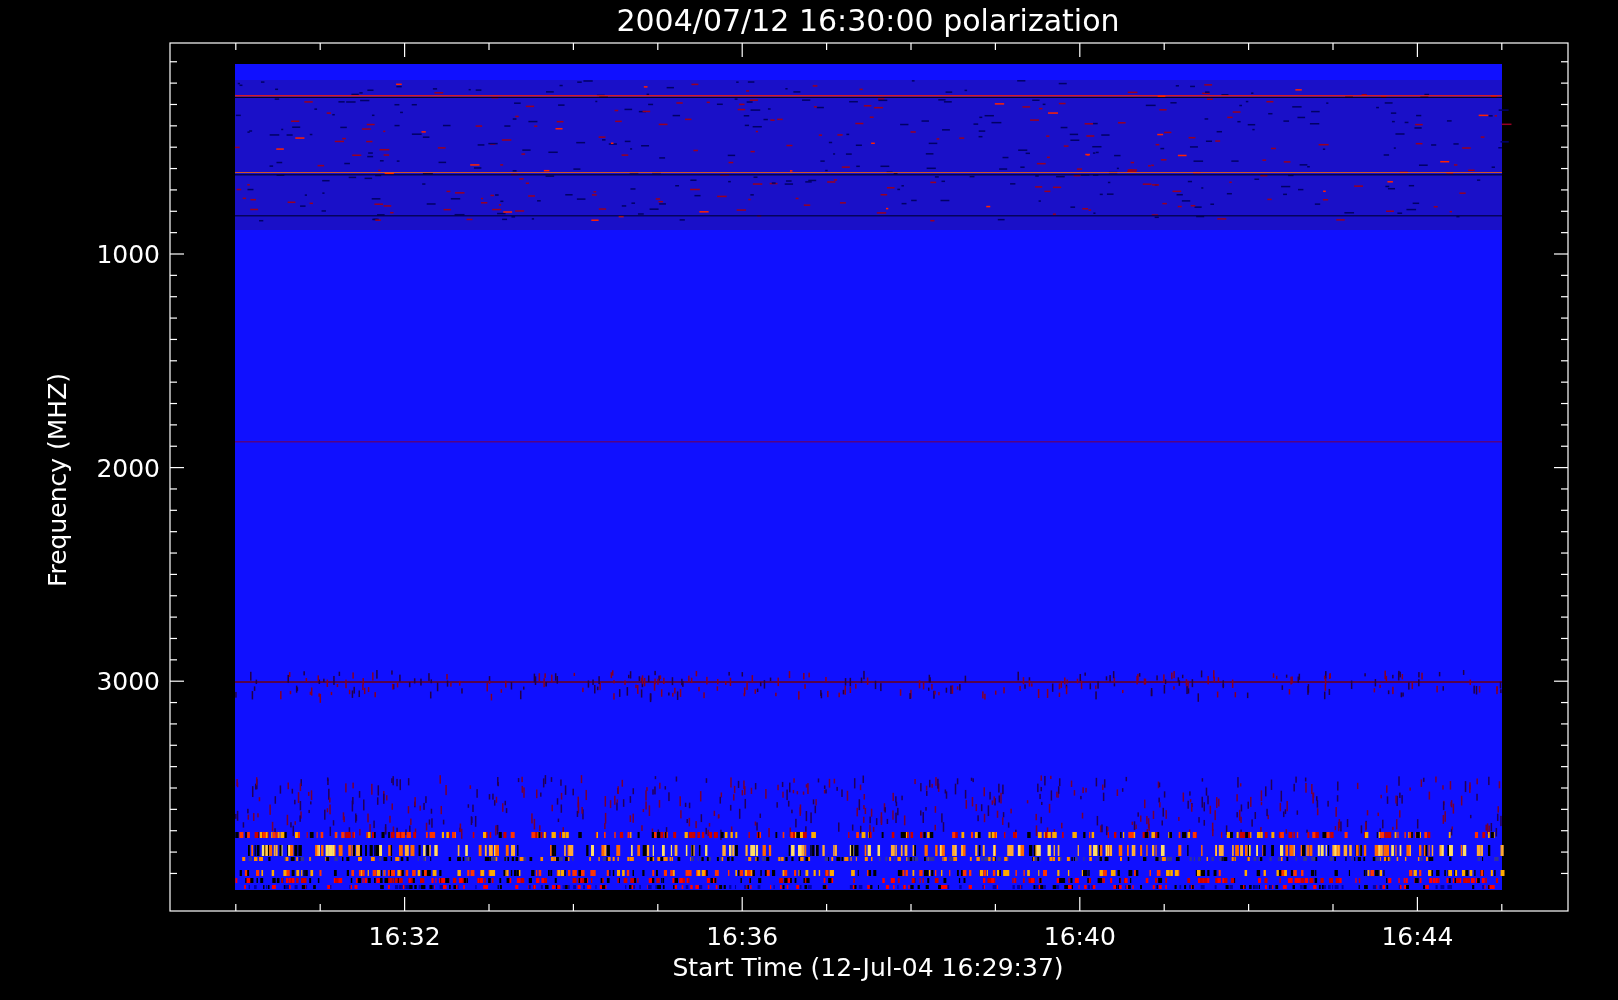  I want to click on chart-title: 2004/07/12 16:30:00 polarization, so click(868, 20).